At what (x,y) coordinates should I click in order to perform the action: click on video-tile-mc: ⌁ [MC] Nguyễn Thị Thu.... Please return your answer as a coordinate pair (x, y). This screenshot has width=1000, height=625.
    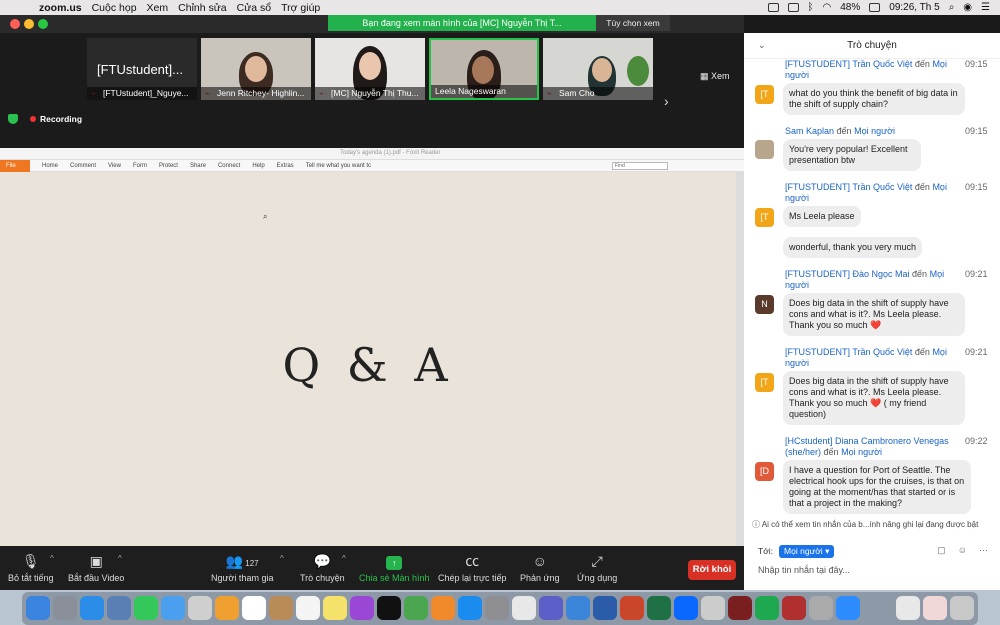
    Looking at the image, I should click on (370, 69).